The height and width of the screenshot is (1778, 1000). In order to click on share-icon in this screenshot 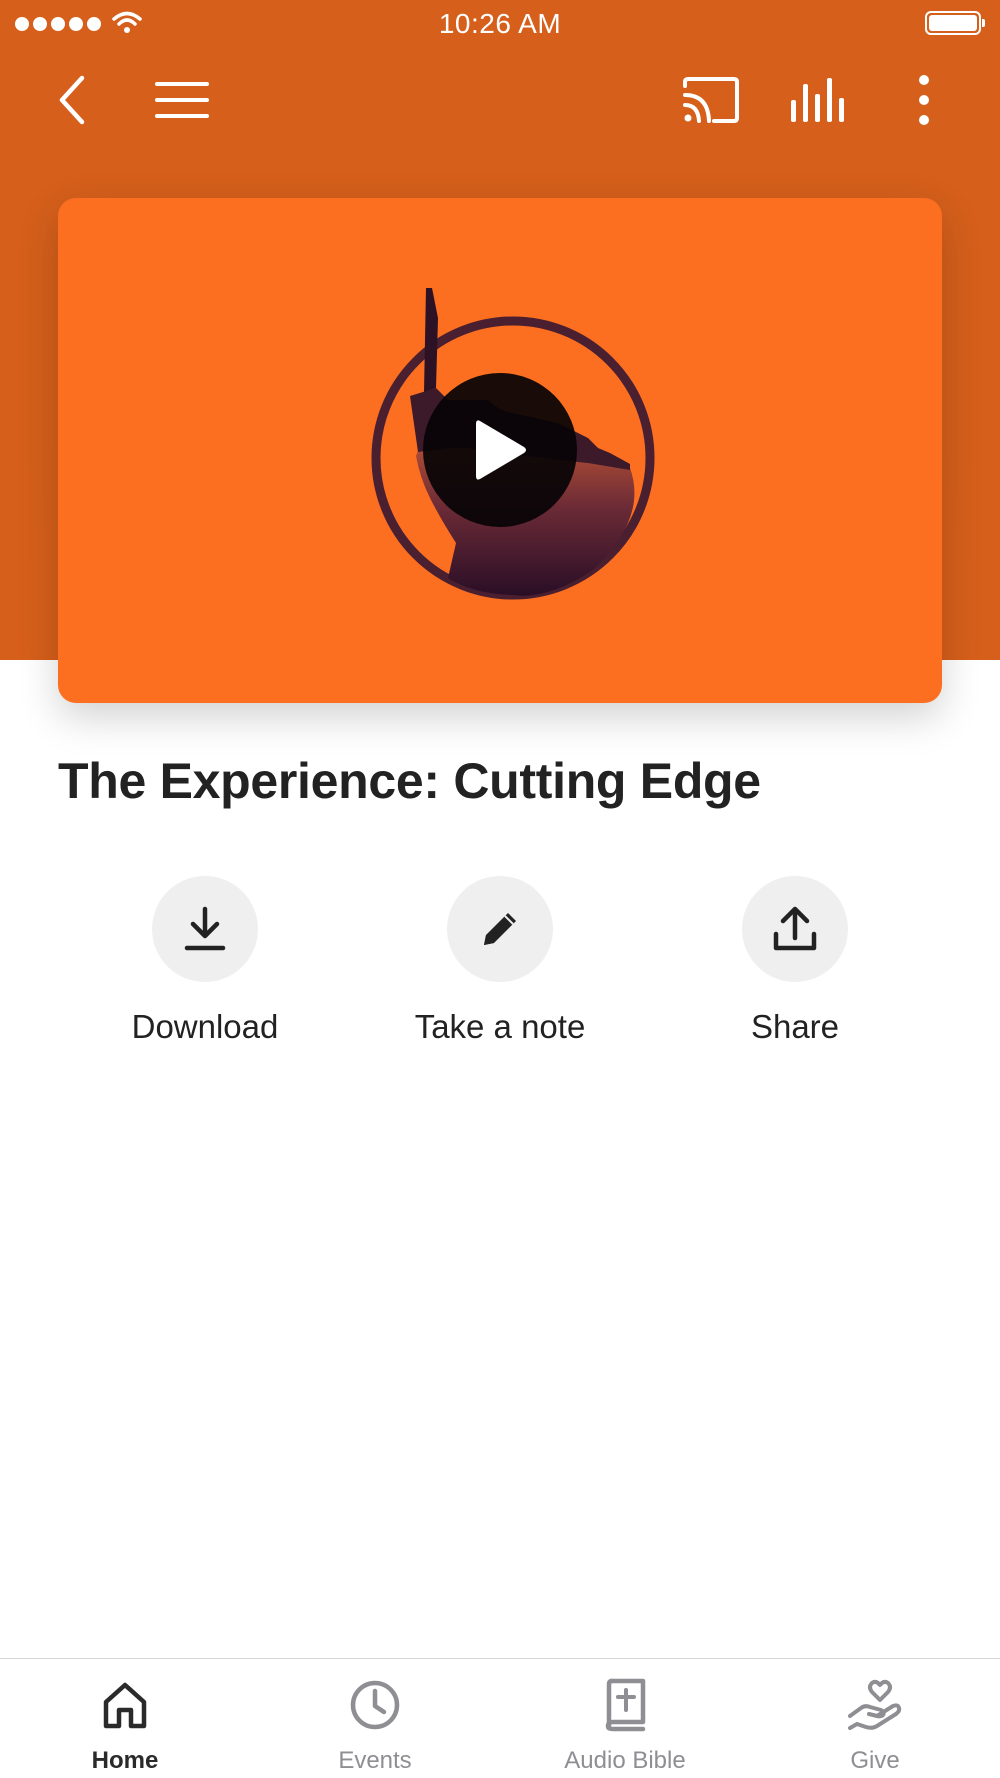, I will do `click(795, 929)`.